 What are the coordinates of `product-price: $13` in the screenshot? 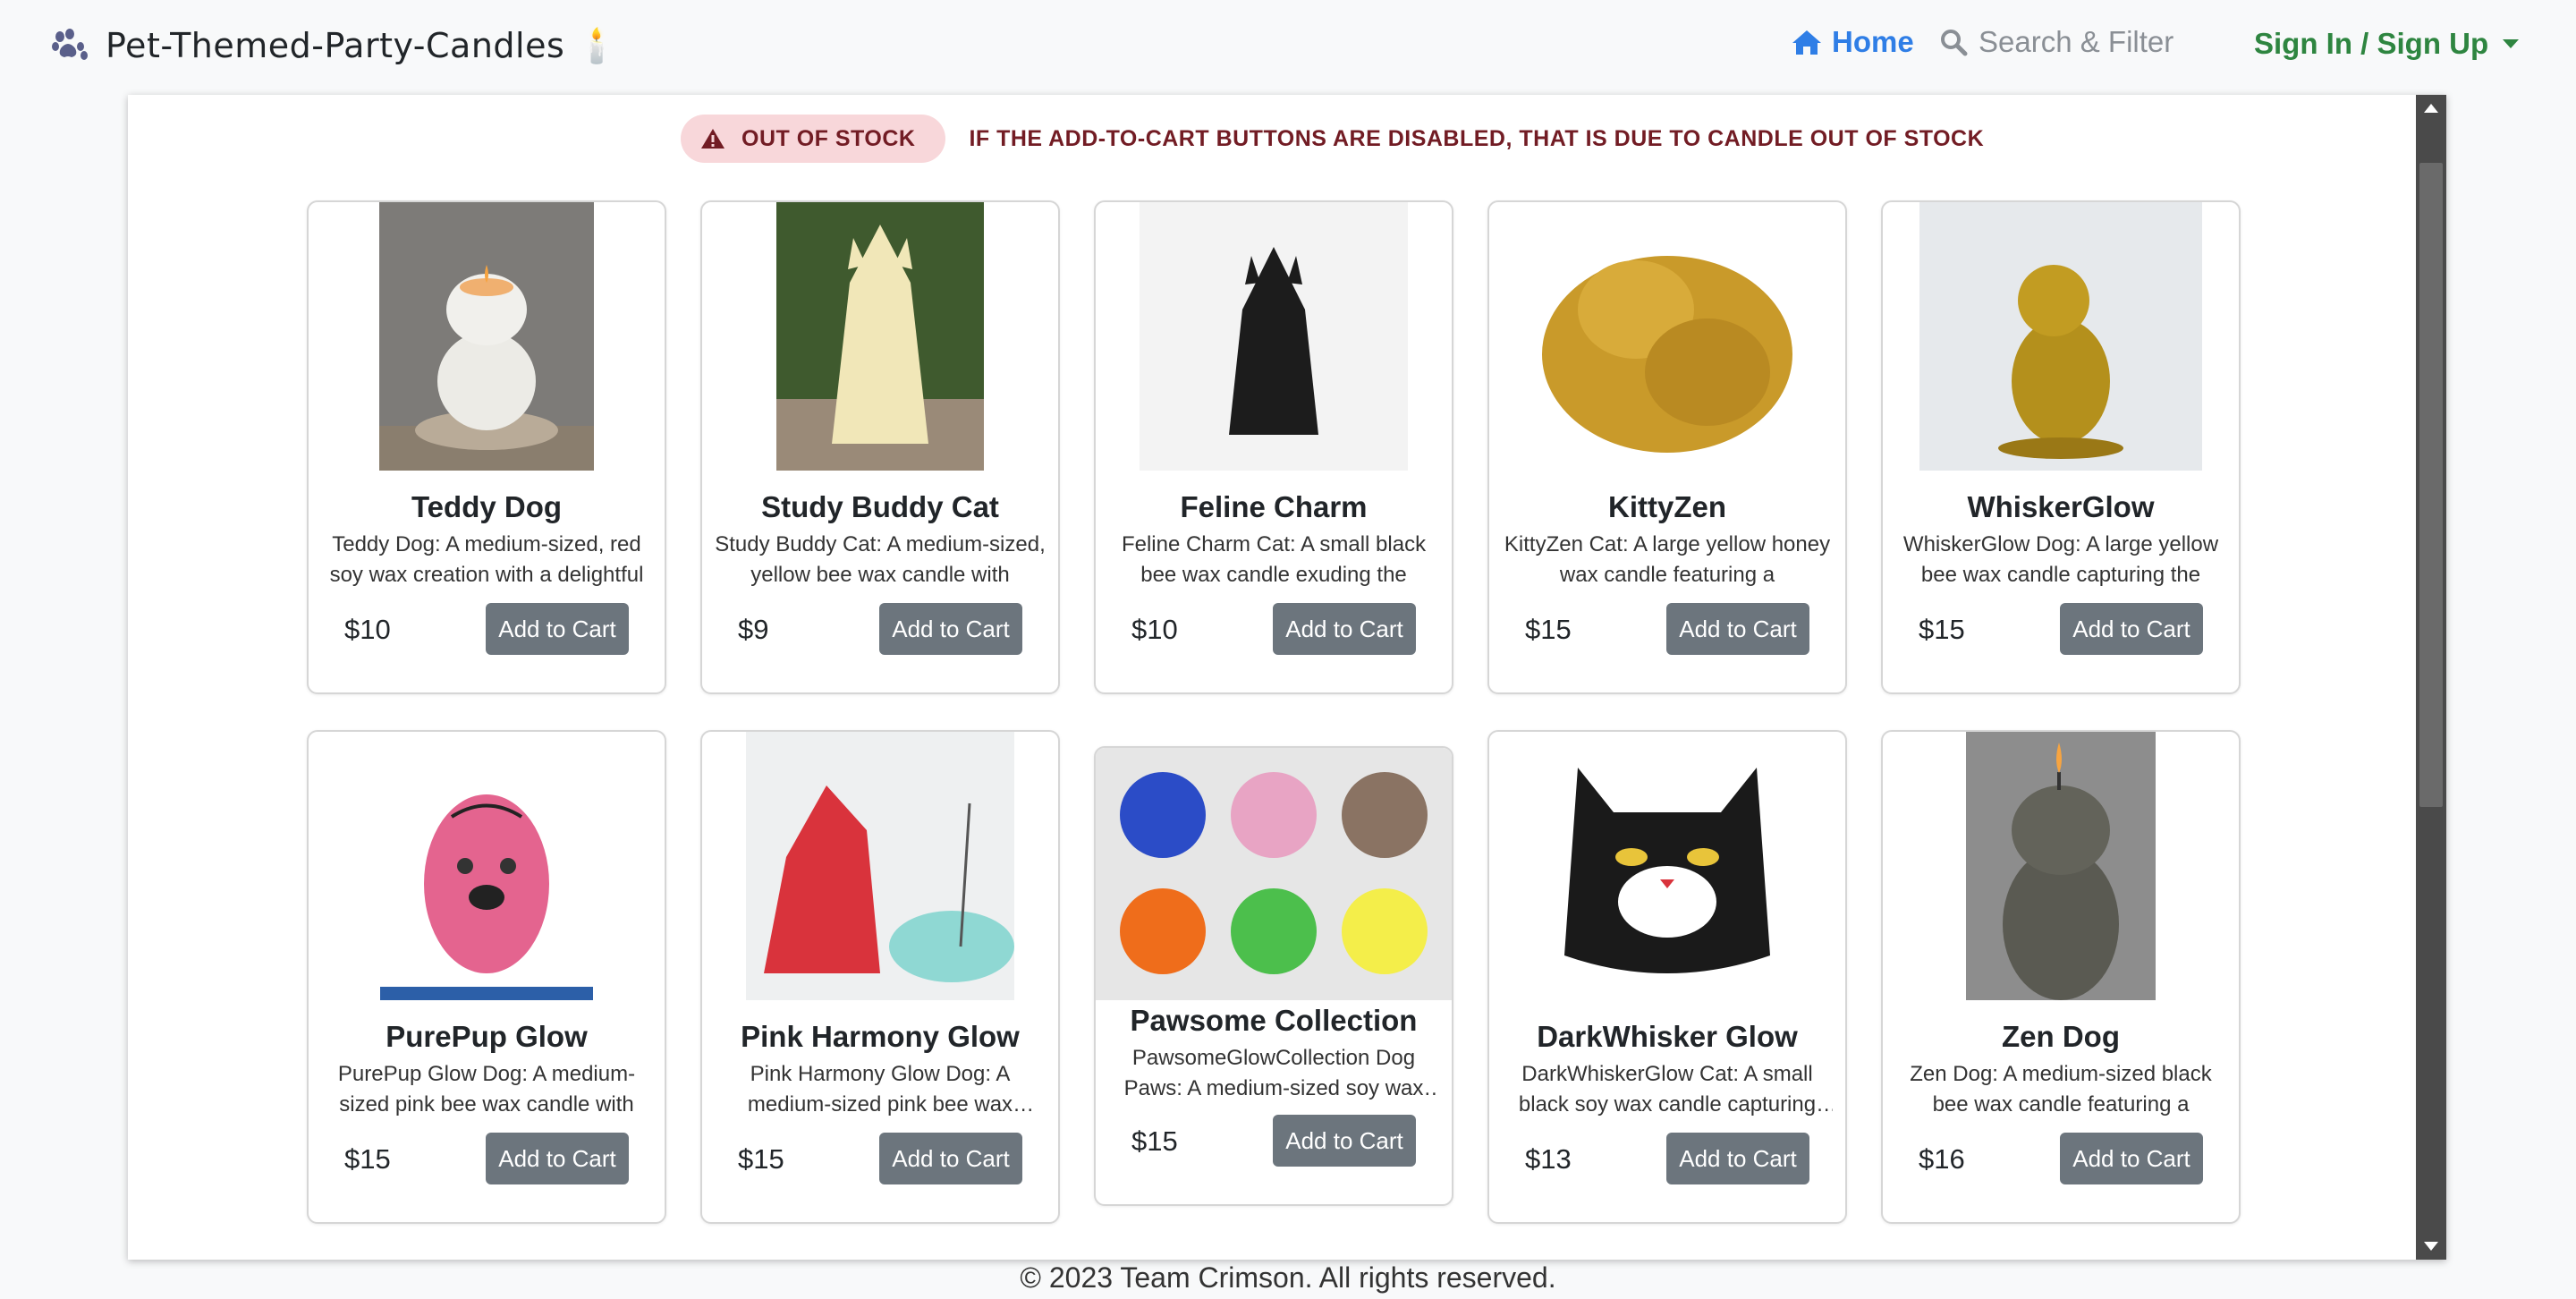 It's located at (1548, 1159).